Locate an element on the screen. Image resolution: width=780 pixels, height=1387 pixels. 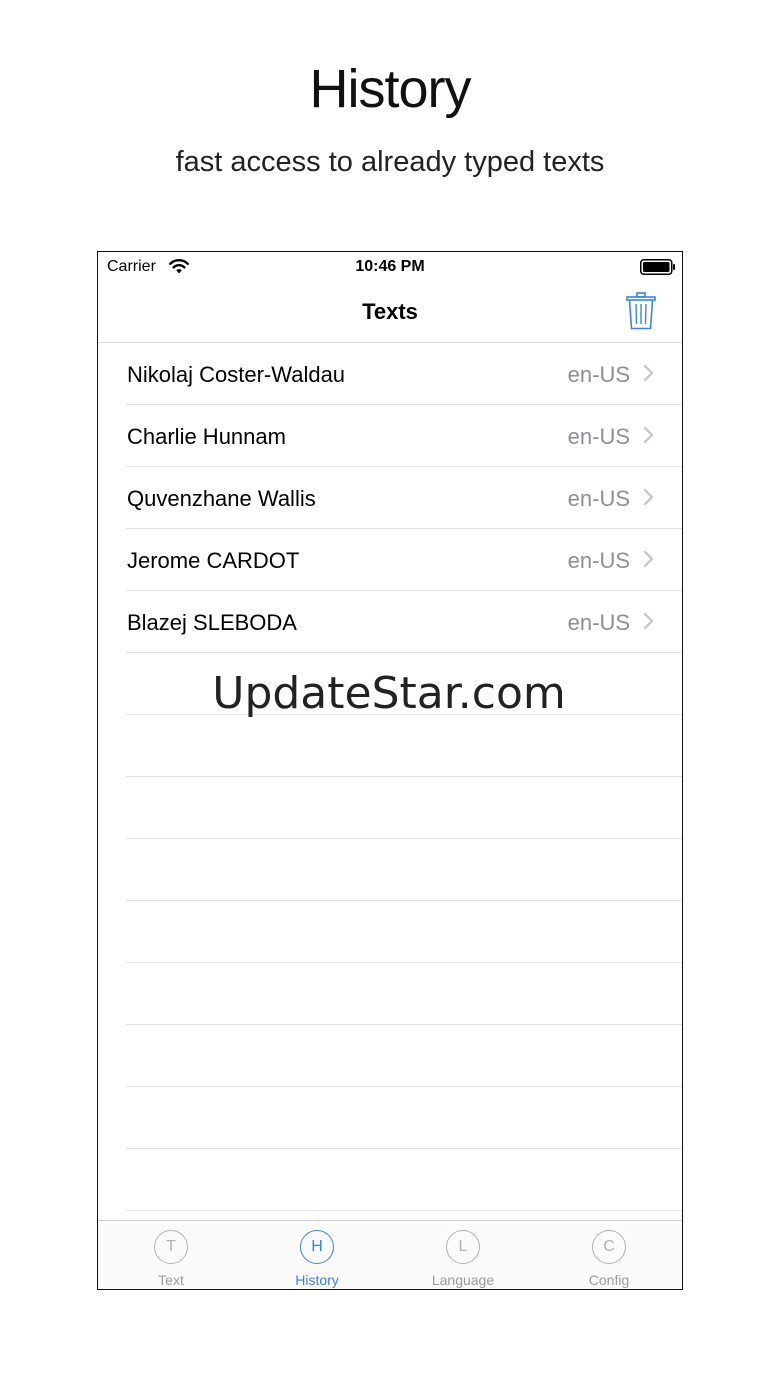
status-bar: Carrier 10:46 PM is located at coordinates (390, 267).